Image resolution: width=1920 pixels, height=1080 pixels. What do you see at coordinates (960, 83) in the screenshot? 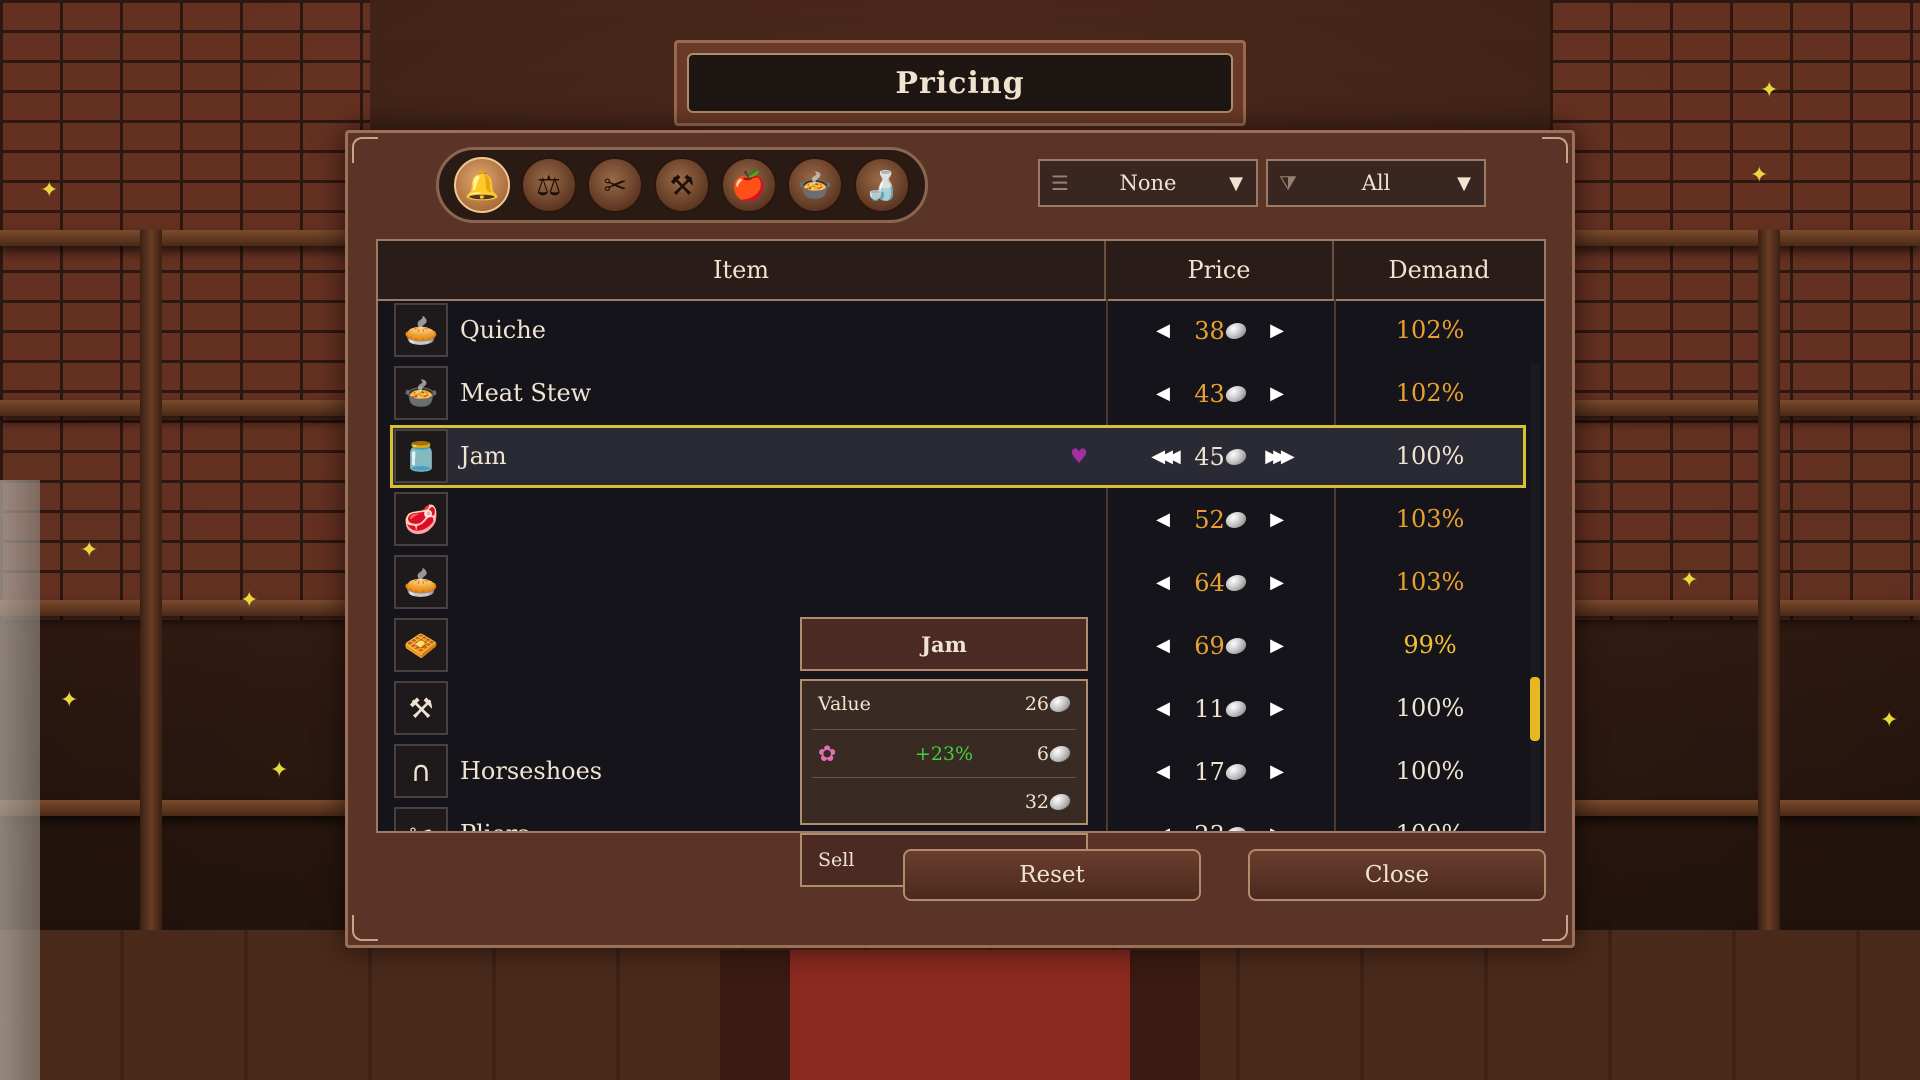
I see `window-title: Pricing` at bounding box center [960, 83].